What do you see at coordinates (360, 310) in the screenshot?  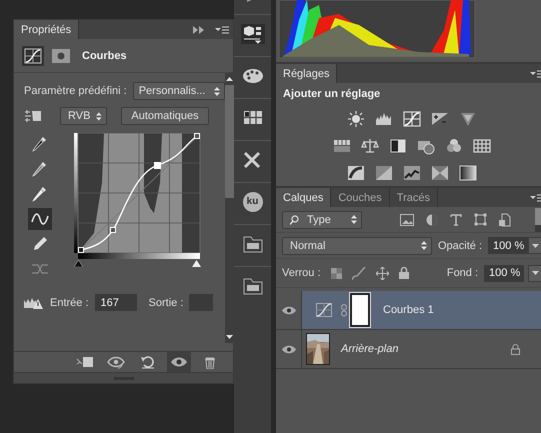 I see `layer-mask-thumbnail` at bounding box center [360, 310].